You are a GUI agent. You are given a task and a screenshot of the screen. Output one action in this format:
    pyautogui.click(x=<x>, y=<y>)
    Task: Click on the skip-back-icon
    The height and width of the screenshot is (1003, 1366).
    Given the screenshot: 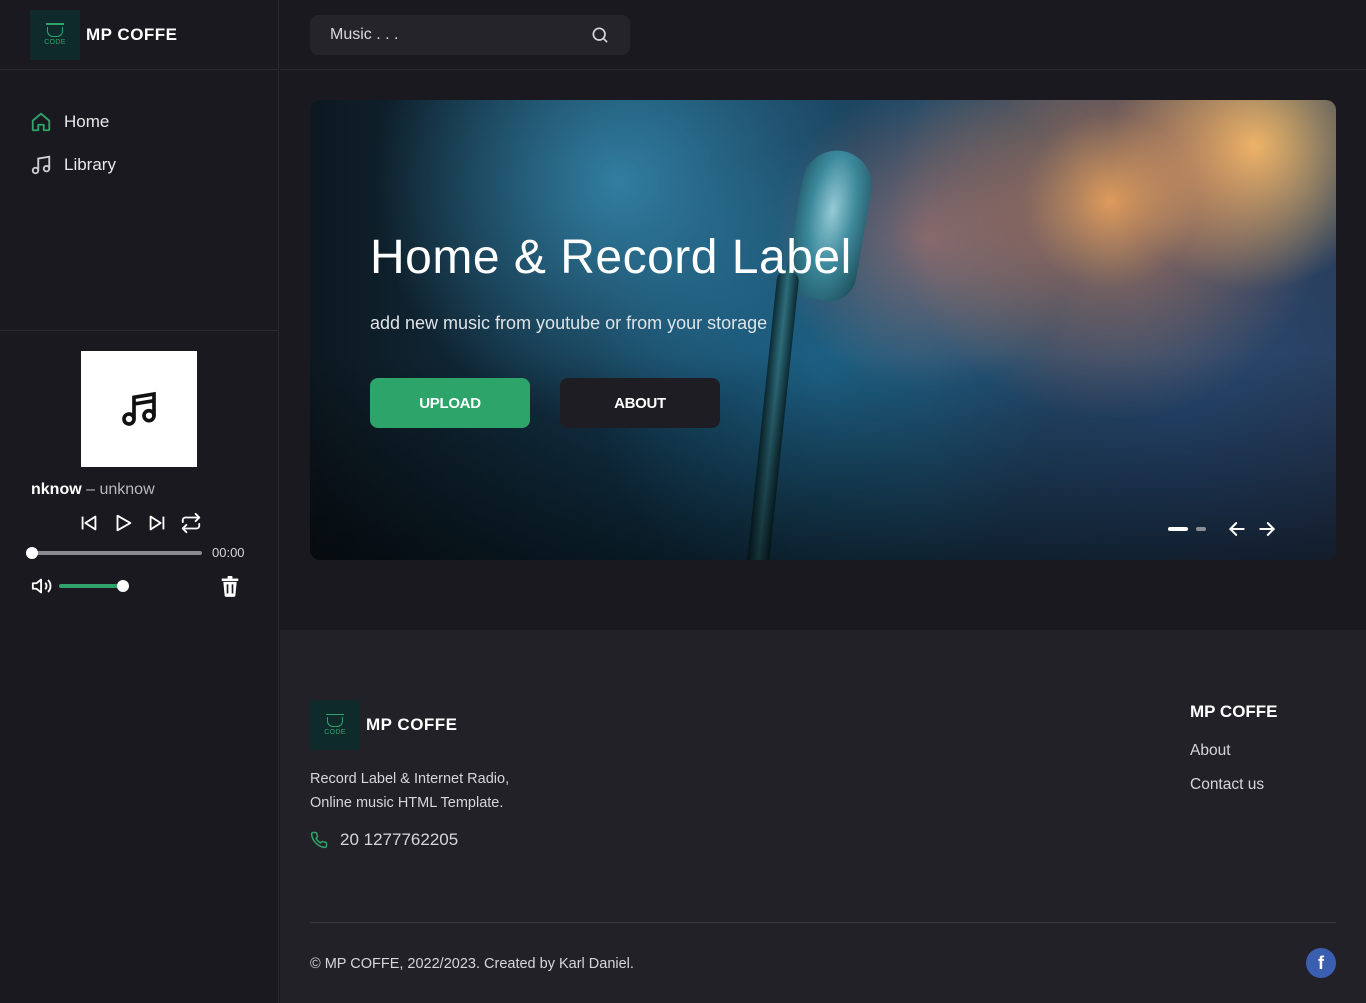 What is the action you would take?
    pyautogui.click(x=89, y=523)
    